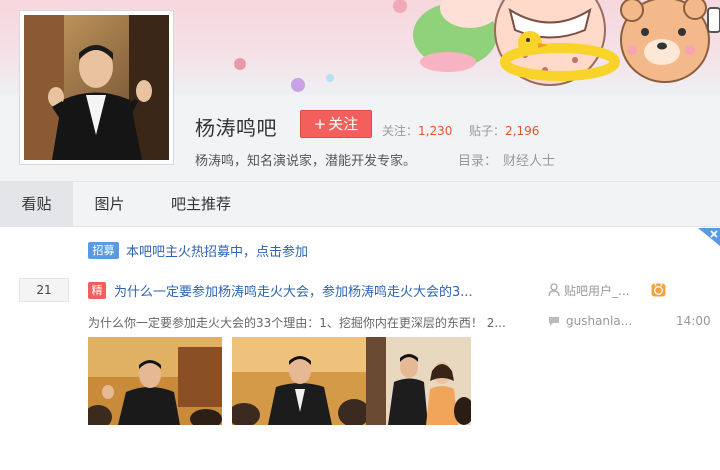 This screenshot has width=720, height=470. I want to click on forum-title: 杨涛鸣吧, so click(236, 126).